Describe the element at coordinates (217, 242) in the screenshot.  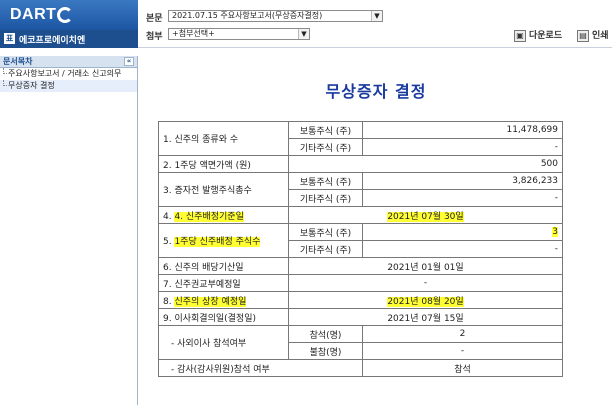
I see `highlighted-label: 1주당 신주배정 주식수` at that location.